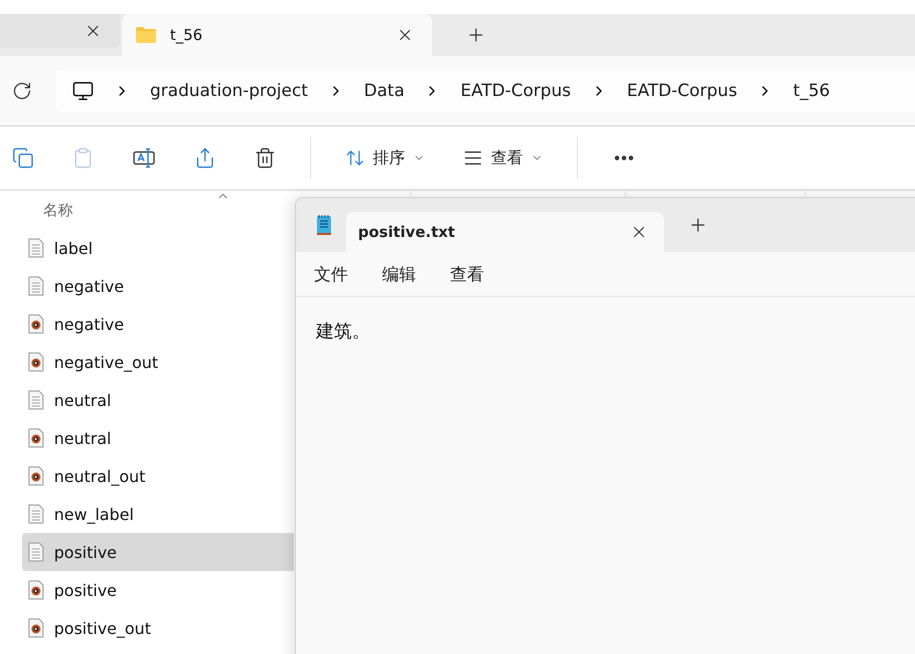 The image size is (915, 654). Describe the element at coordinates (385, 158) in the screenshot. I see `sort-button: 排序` at that location.